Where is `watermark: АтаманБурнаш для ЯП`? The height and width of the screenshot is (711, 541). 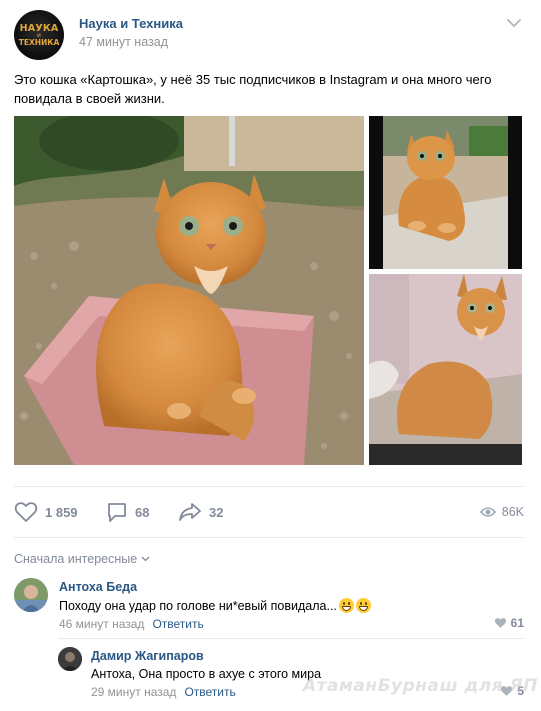
watermark: АтаманБурнаш для ЯП is located at coordinates (420, 686).